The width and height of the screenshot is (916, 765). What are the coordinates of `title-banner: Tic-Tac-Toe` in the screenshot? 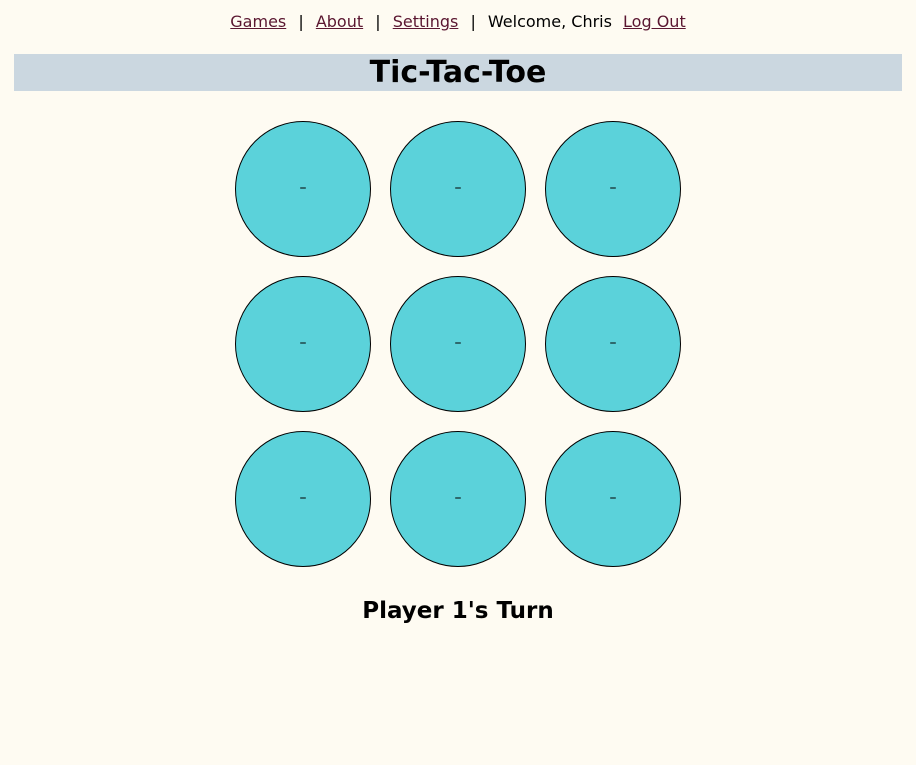 It's located at (458, 72).